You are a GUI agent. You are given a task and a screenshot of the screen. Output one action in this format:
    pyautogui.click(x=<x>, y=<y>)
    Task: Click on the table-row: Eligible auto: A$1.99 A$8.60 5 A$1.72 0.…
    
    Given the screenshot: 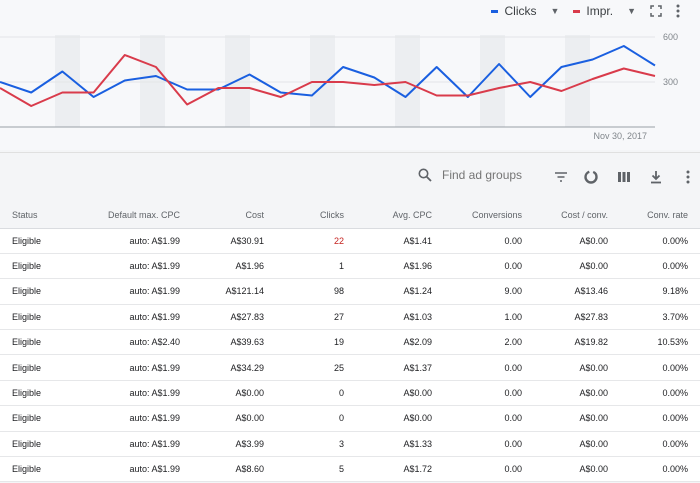 What is the action you would take?
    pyautogui.click(x=350, y=469)
    